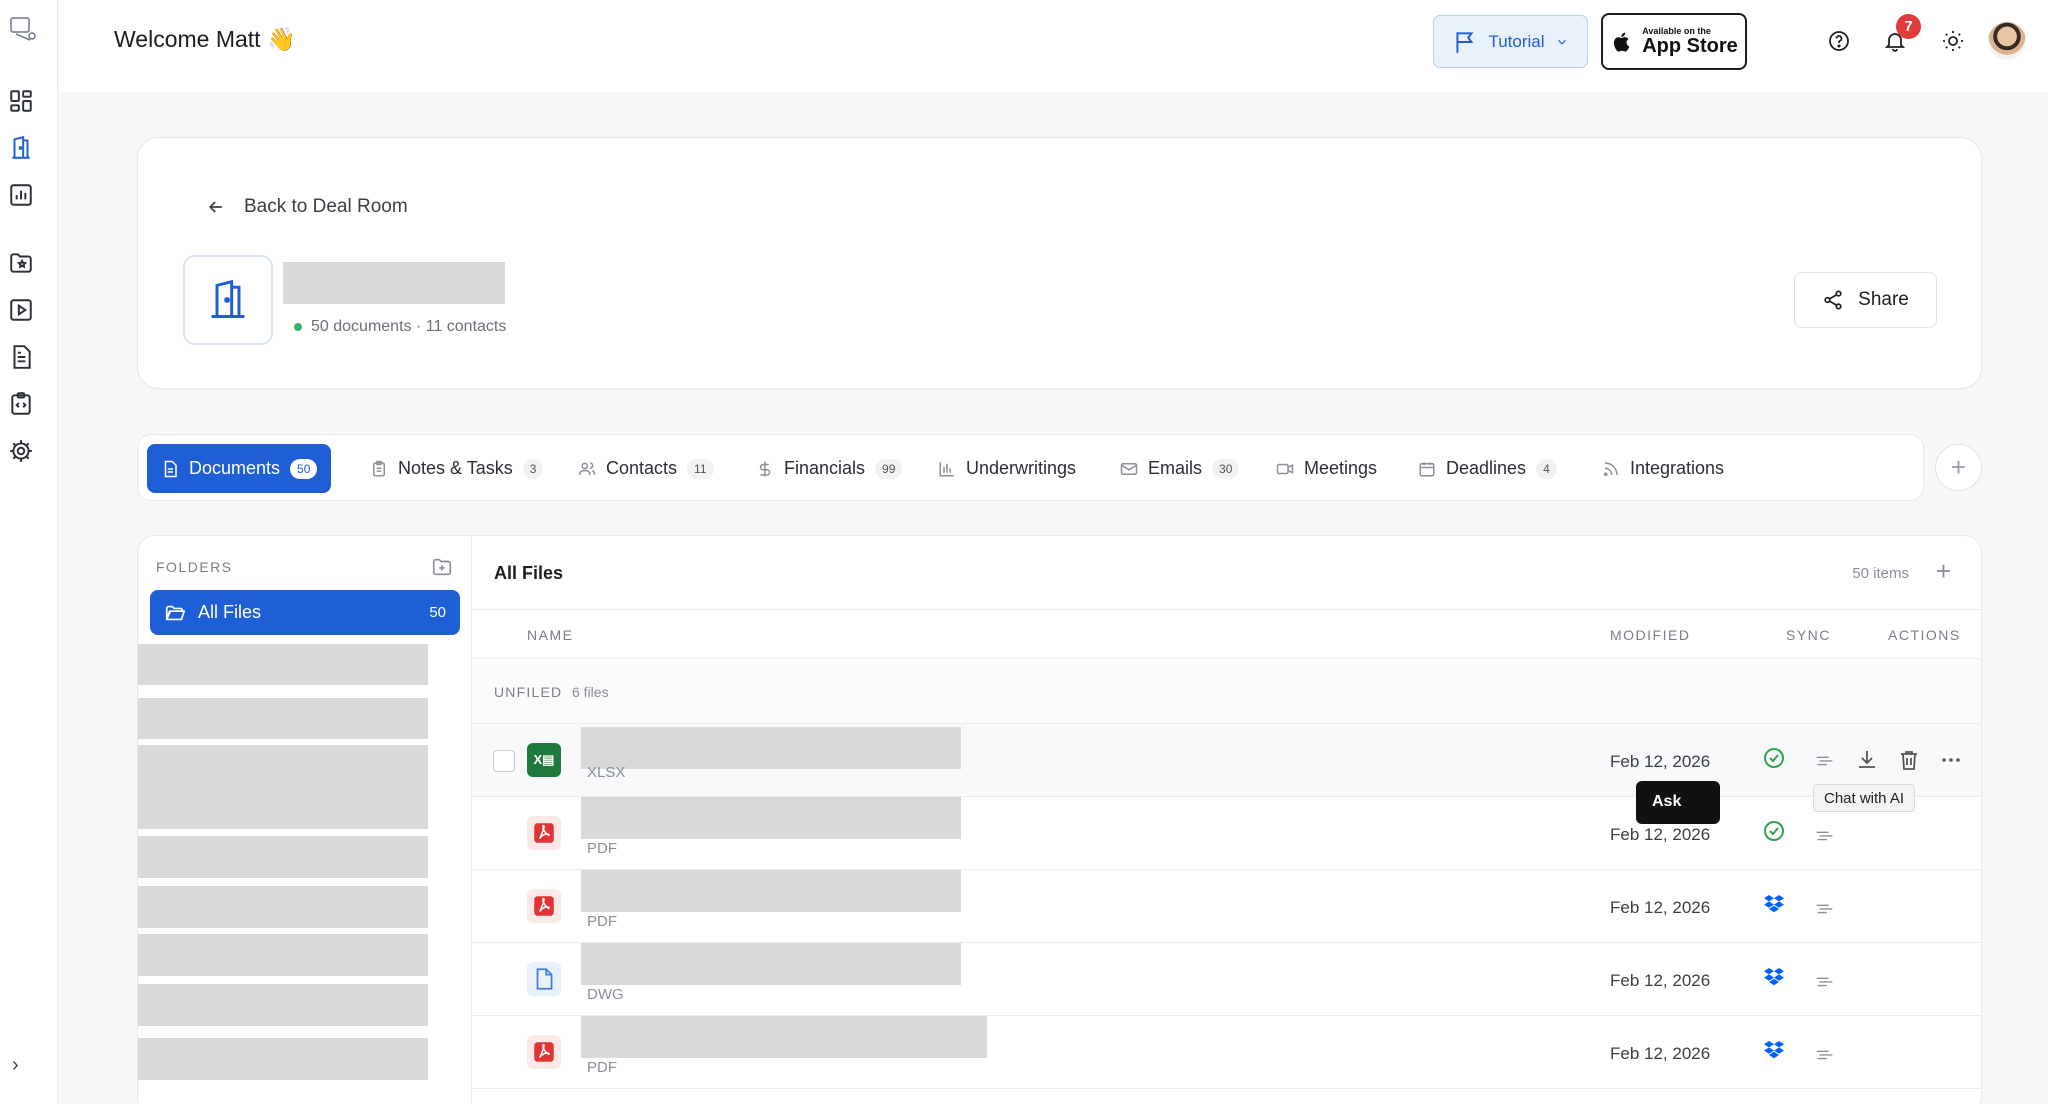 This screenshot has width=2048, height=1104. I want to click on folders-label: FOLDERS, so click(194, 567).